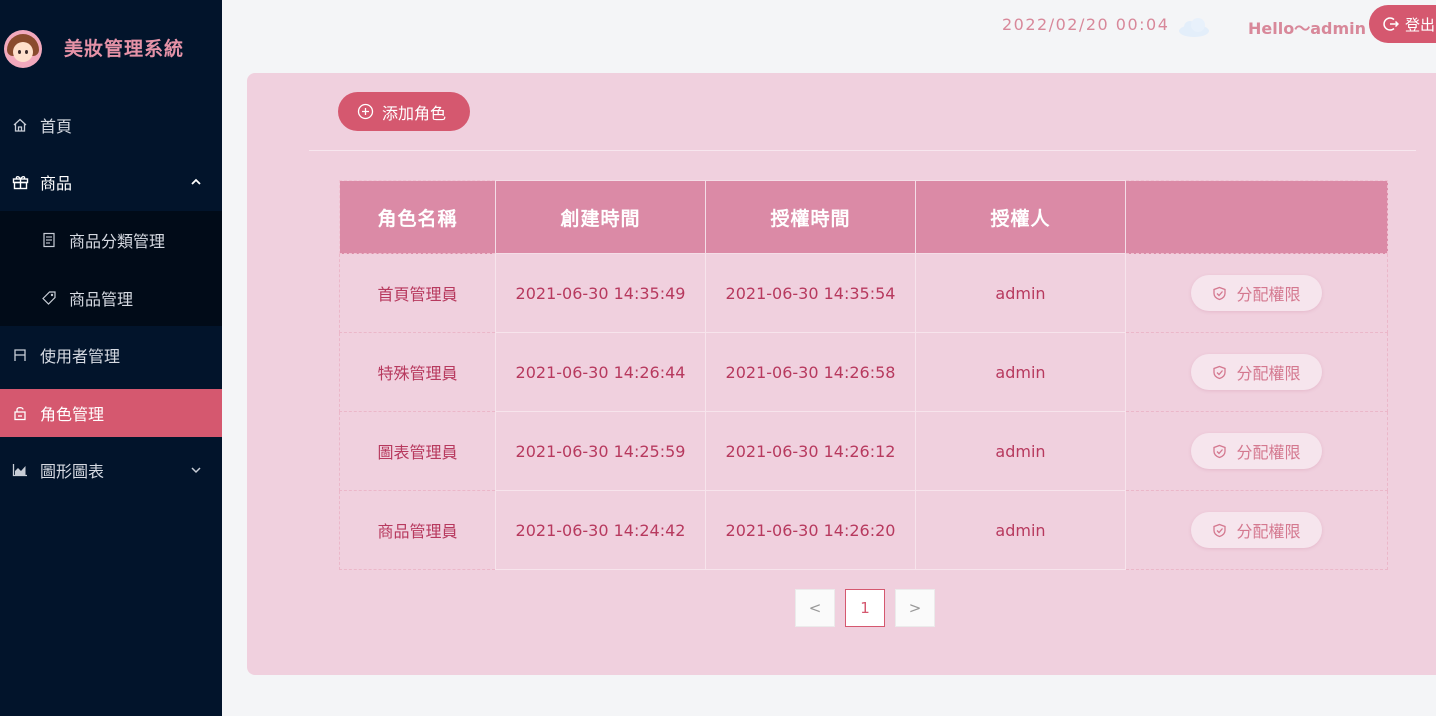  Describe the element at coordinates (1086, 24) in the screenshot. I see `datetime-display: 2022/02/20 00:04` at that location.